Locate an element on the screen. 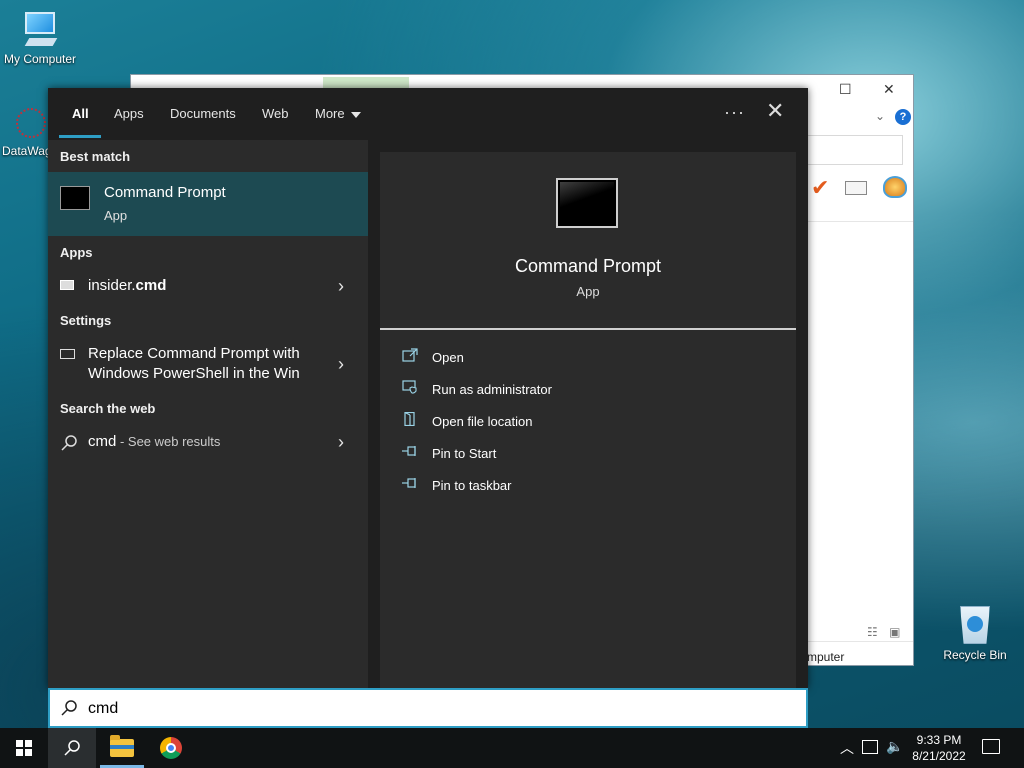 The width and height of the screenshot is (1024, 768). computer-icon is located at coordinates (40, 30).